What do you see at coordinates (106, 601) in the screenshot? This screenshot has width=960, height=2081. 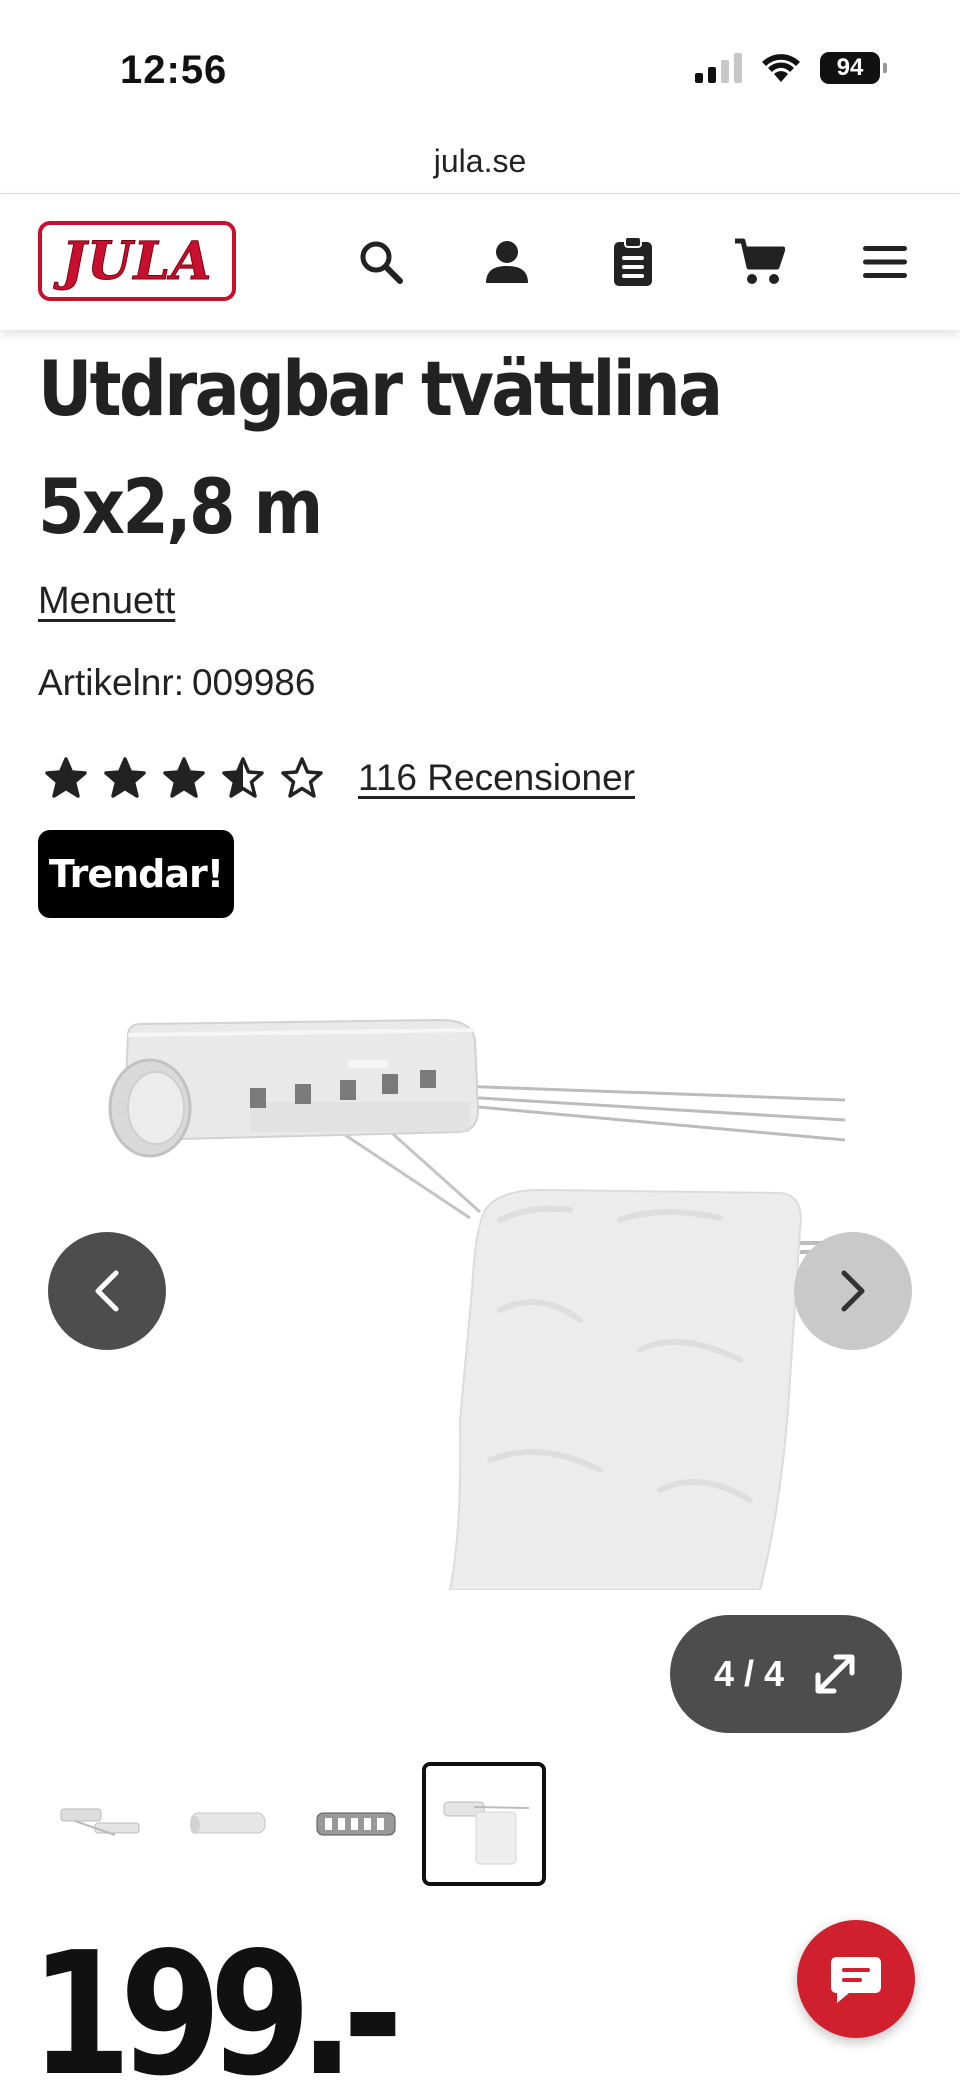 I see `brand-link: Menuett` at bounding box center [106, 601].